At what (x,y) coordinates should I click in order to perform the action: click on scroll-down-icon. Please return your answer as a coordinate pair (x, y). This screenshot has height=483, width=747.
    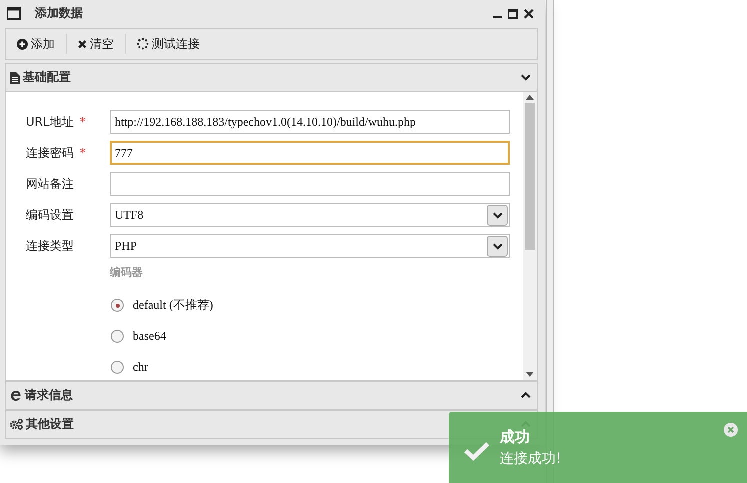
    Looking at the image, I should click on (530, 374).